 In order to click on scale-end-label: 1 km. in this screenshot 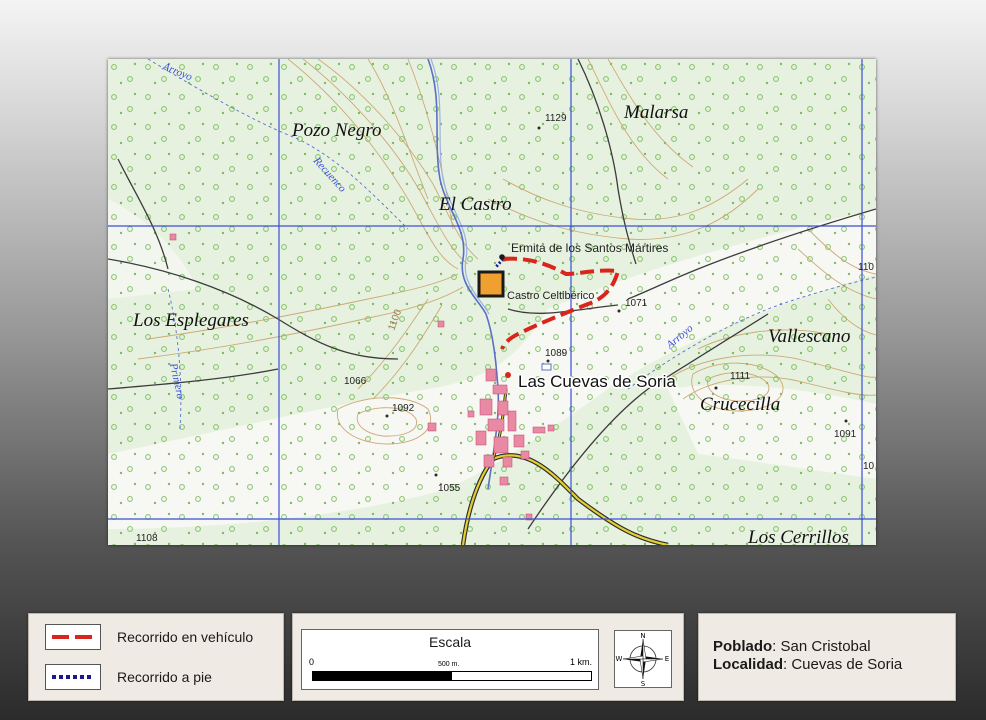, I will do `click(581, 662)`.